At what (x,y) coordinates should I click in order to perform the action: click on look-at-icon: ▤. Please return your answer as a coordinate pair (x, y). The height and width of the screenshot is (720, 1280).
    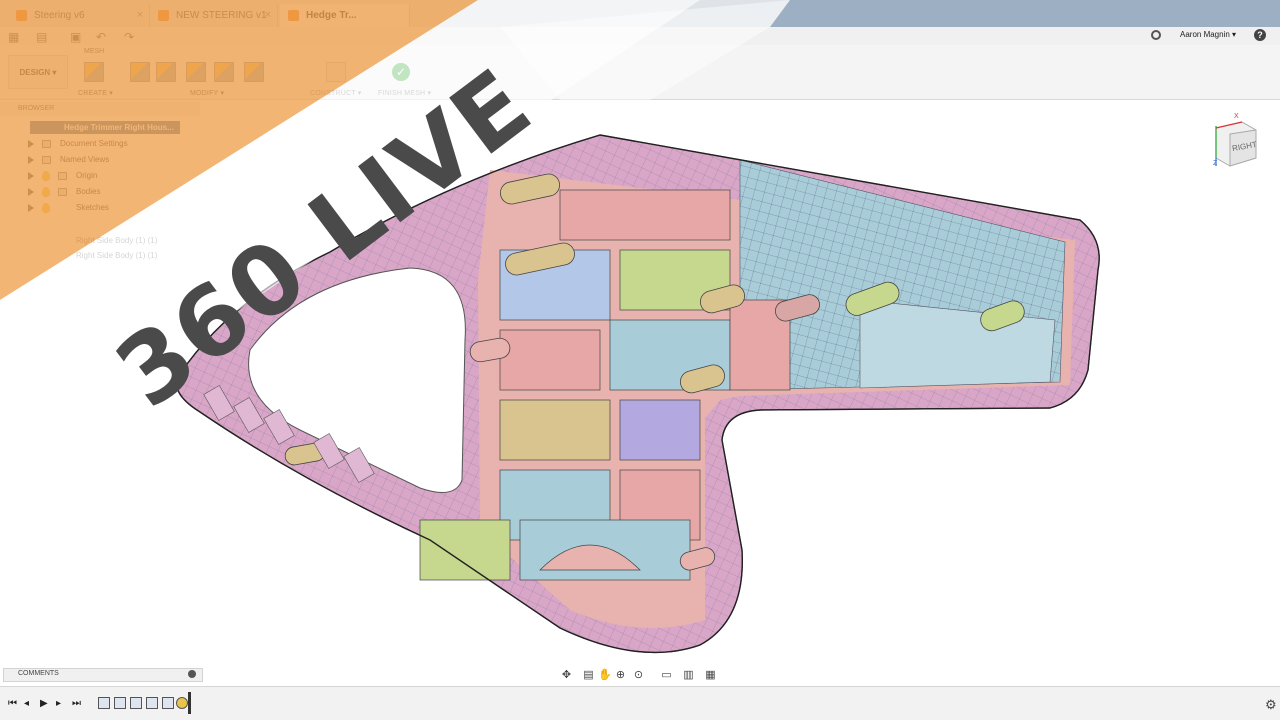
    Looking at the image, I should click on (588, 675).